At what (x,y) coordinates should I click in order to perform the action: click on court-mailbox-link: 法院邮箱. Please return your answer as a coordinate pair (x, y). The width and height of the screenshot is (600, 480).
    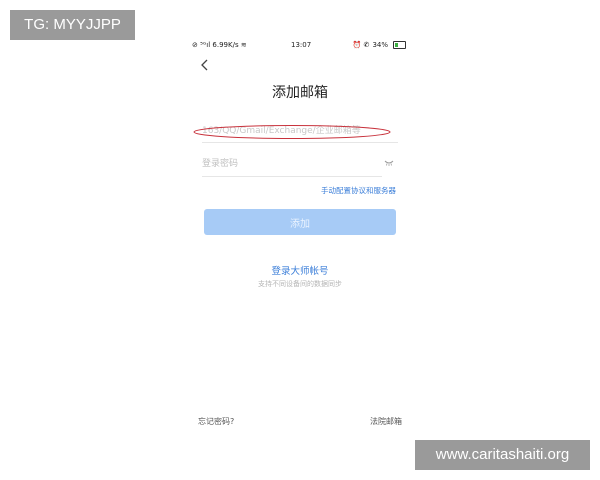
    Looking at the image, I should click on (386, 421).